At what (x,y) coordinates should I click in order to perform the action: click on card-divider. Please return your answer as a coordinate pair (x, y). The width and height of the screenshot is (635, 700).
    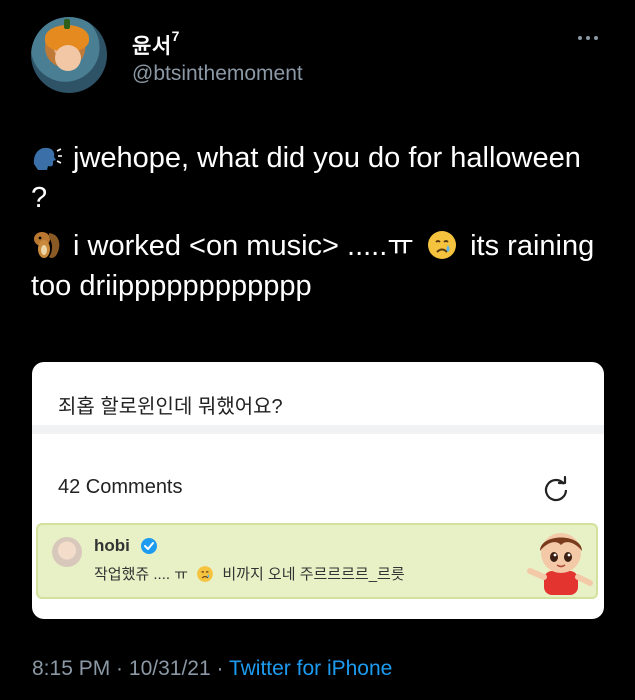
    Looking at the image, I should click on (318, 429).